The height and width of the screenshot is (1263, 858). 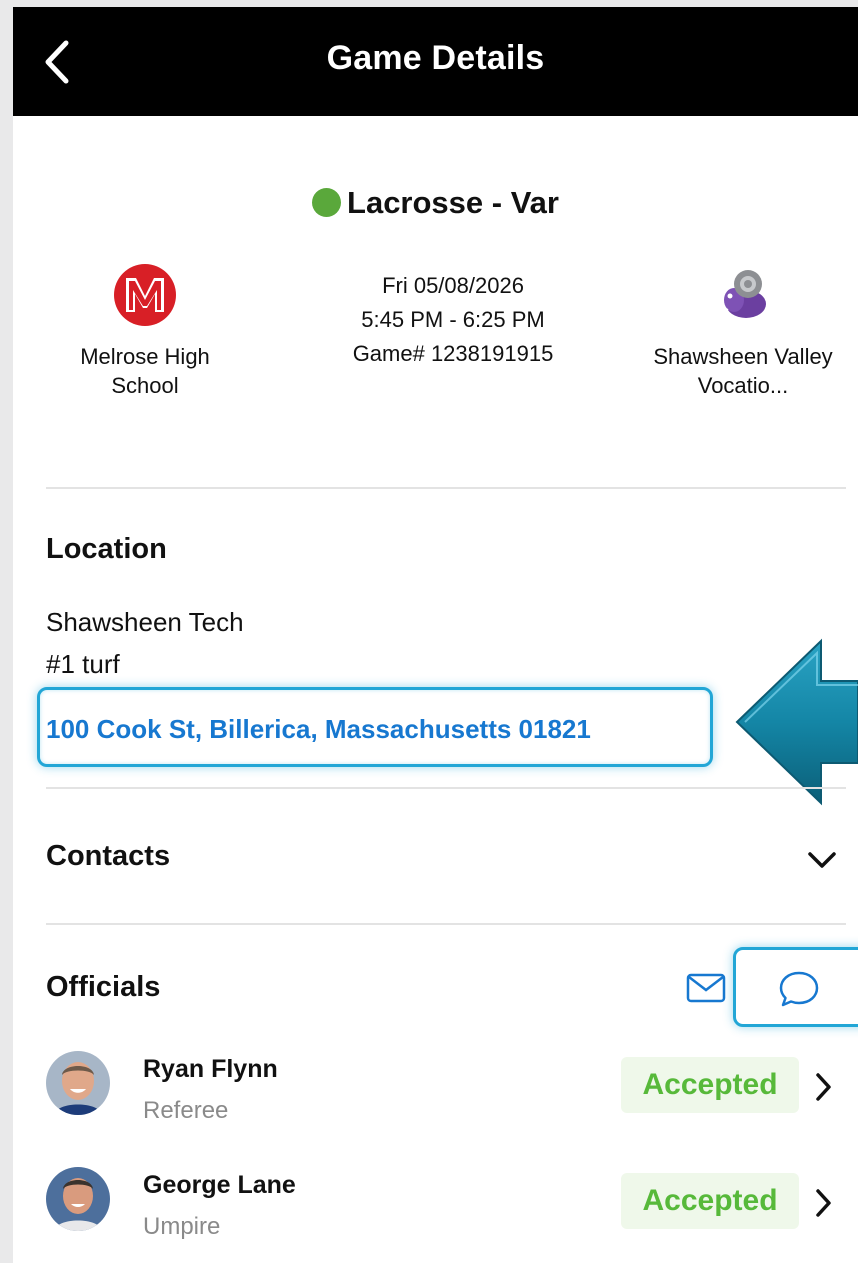 What do you see at coordinates (145, 371) in the screenshot?
I see `home-team-name: Melrose High School` at bounding box center [145, 371].